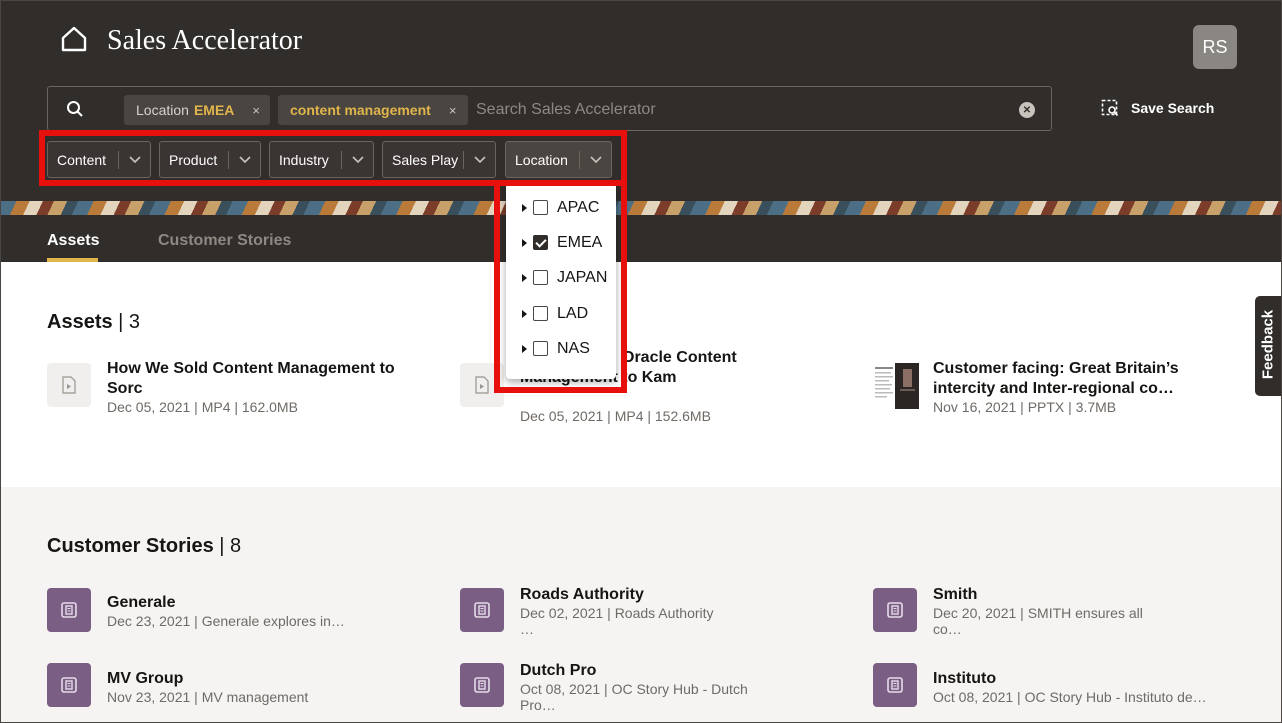 The width and height of the screenshot is (1282, 723). What do you see at coordinates (641, 238) in the screenshot?
I see `tab-bar: Assets Customer Stories` at bounding box center [641, 238].